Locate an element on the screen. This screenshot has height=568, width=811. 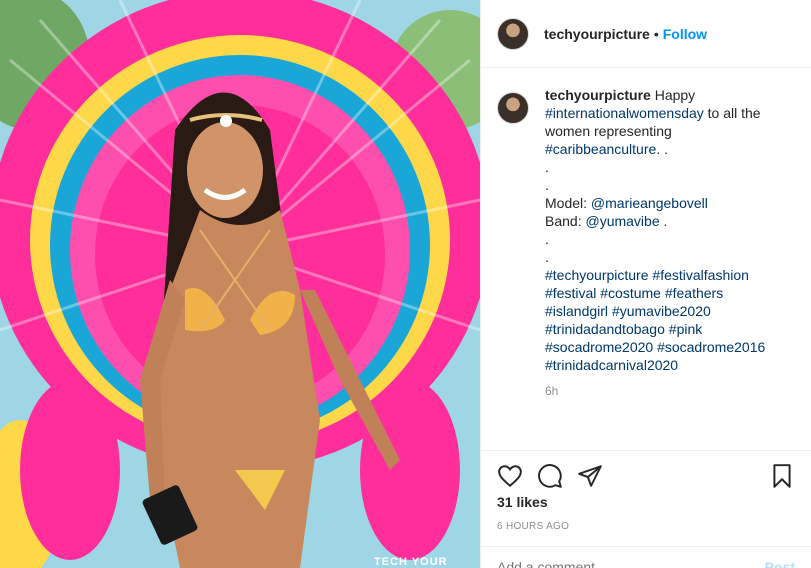
hashtag-line: #trinidadcarnival2020 is located at coordinates (665, 365).